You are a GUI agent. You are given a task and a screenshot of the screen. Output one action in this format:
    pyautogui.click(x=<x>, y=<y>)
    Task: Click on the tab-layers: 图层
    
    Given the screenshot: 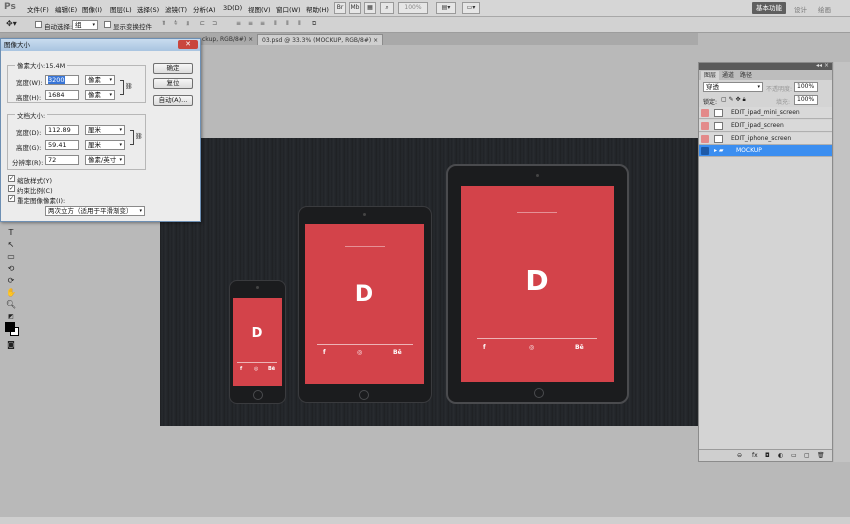 What is the action you would take?
    pyautogui.click(x=710, y=75)
    